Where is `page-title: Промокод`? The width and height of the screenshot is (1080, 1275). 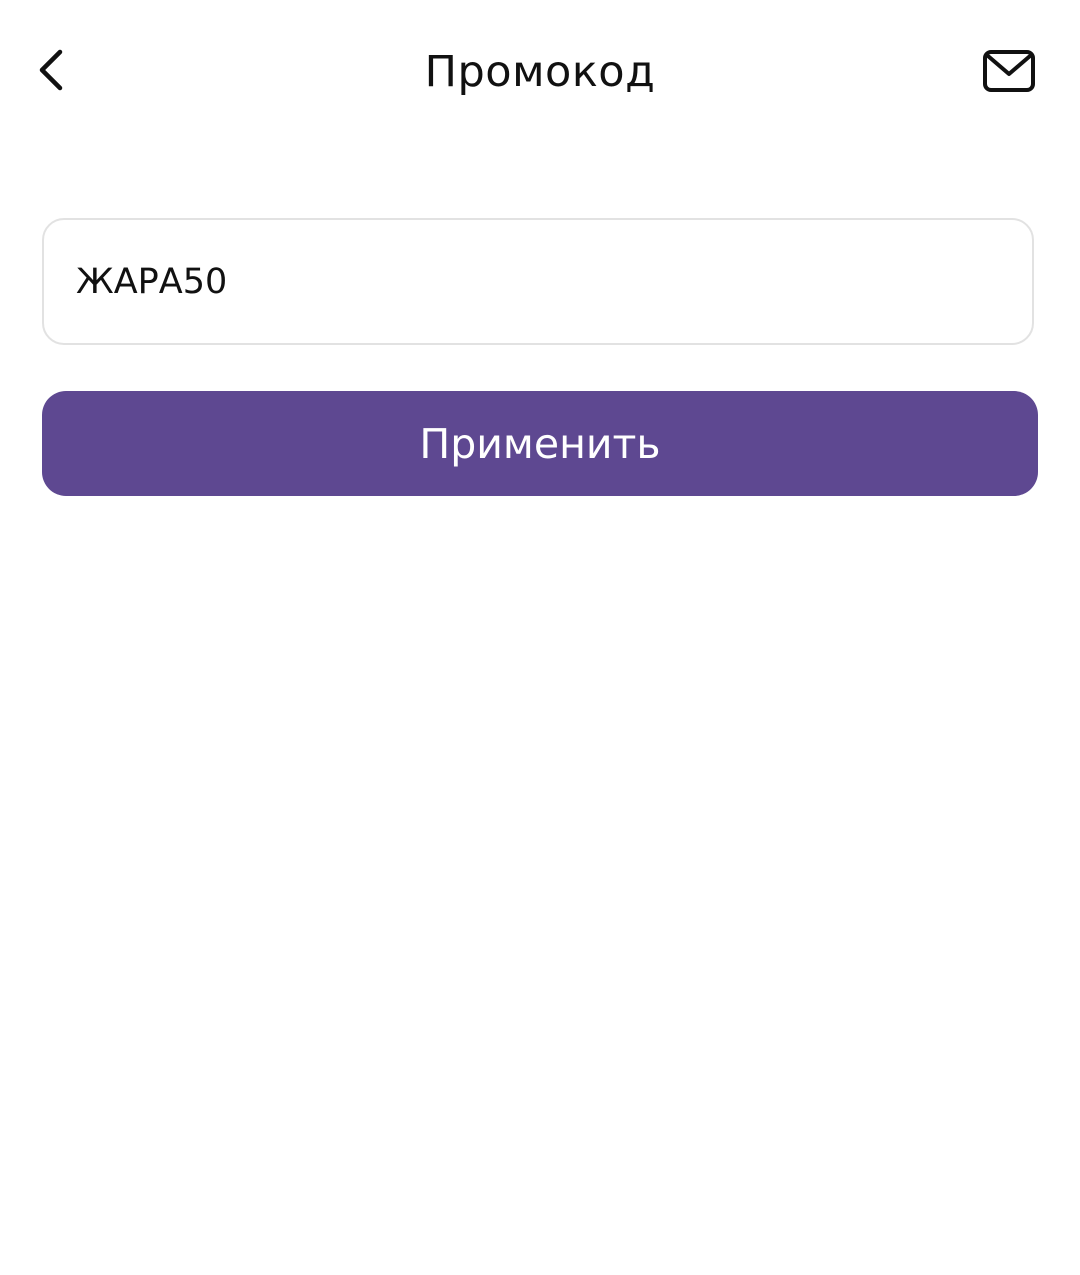 page-title: Промокод is located at coordinates (540, 72).